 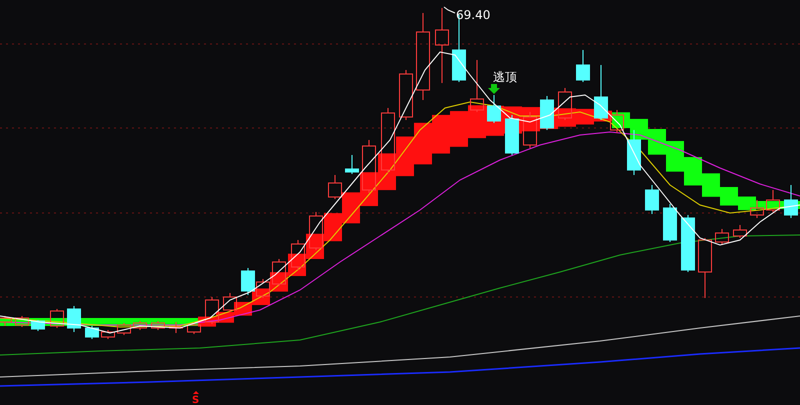 I want to click on pointer-line, so click(x=450, y=10).